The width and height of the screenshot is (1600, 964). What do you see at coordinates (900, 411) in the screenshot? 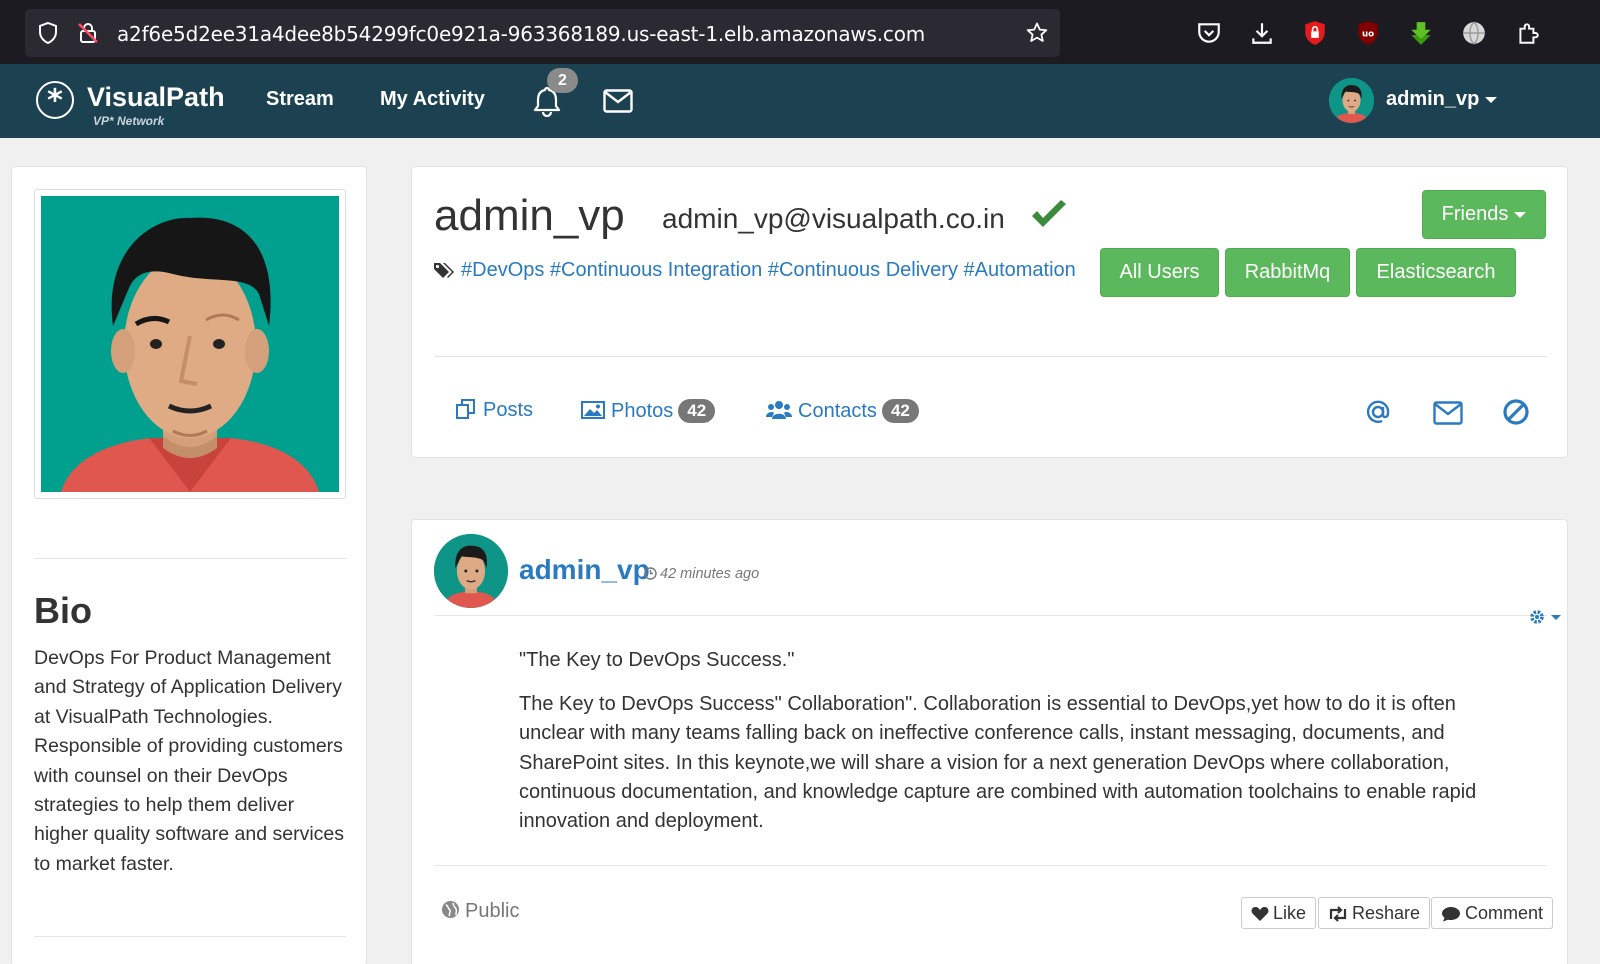
I see `contacts-count-badge: 42` at bounding box center [900, 411].